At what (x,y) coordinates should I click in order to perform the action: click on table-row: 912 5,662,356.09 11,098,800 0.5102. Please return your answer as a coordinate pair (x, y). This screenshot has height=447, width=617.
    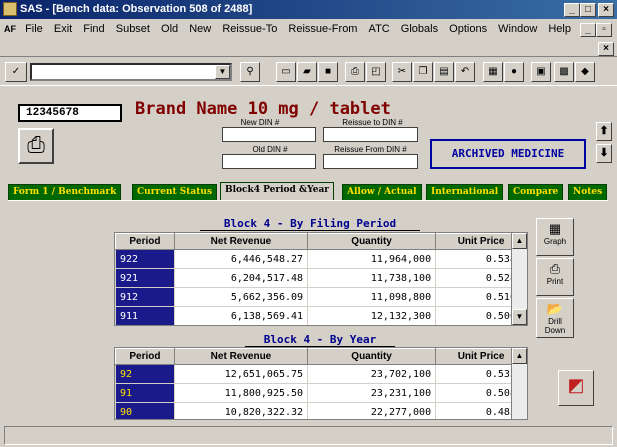
    Looking at the image, I should click on (321, 297).